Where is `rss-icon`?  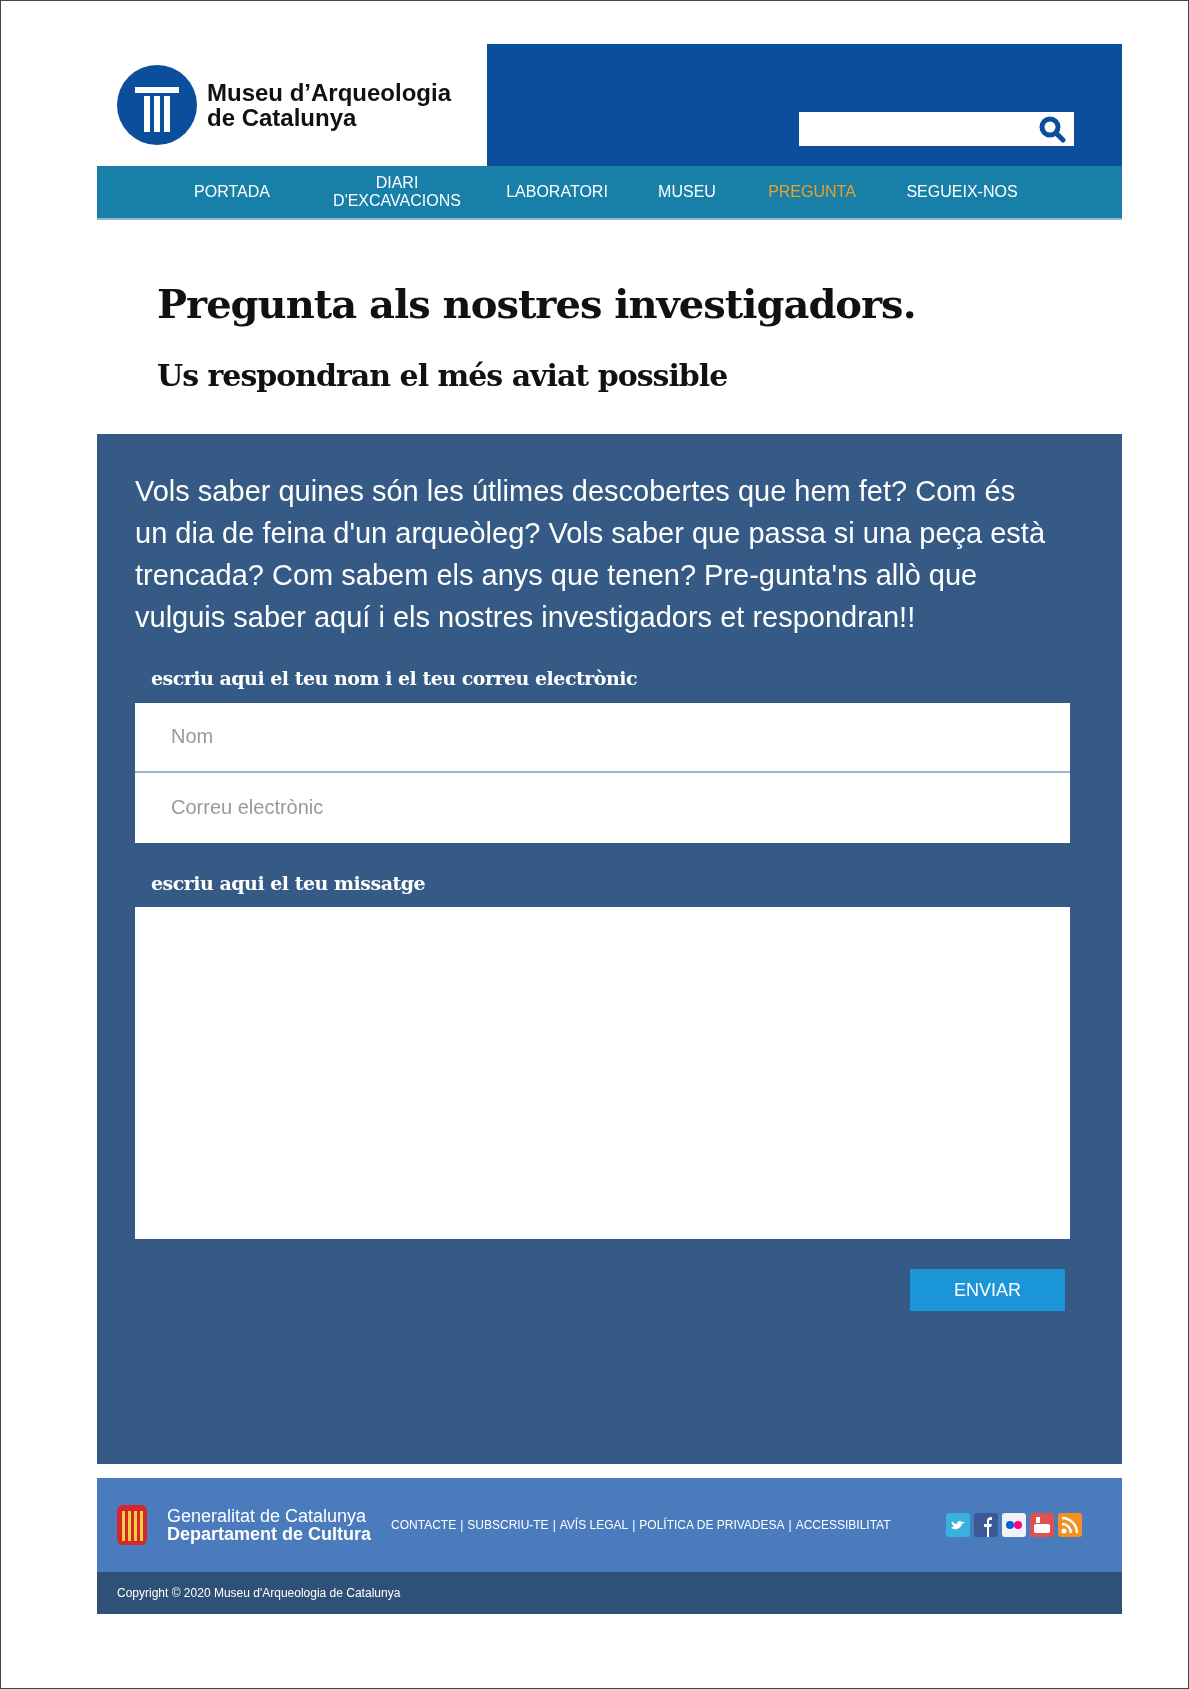 rss-icon is located at coordinates (1070, 1525).